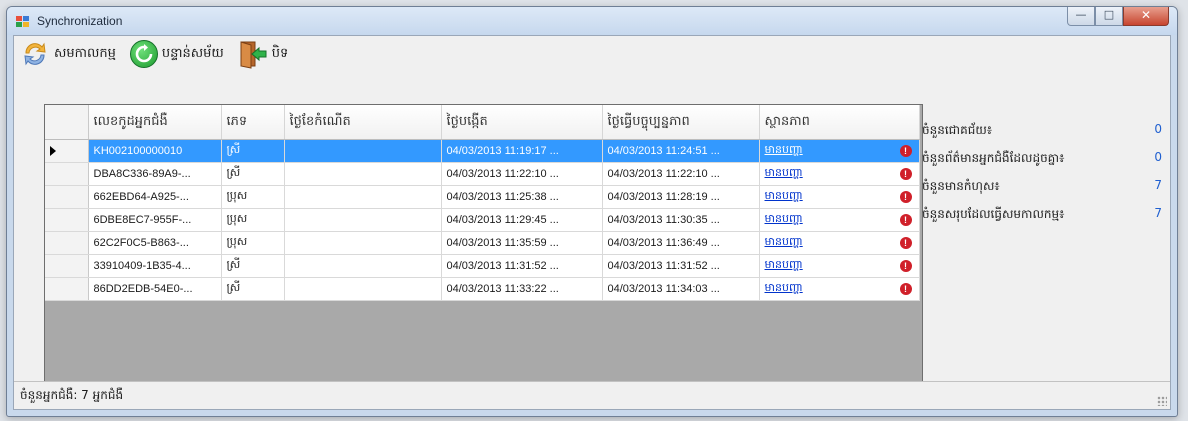  I want to click on current-row-arrow-icon, so click(53, 151).